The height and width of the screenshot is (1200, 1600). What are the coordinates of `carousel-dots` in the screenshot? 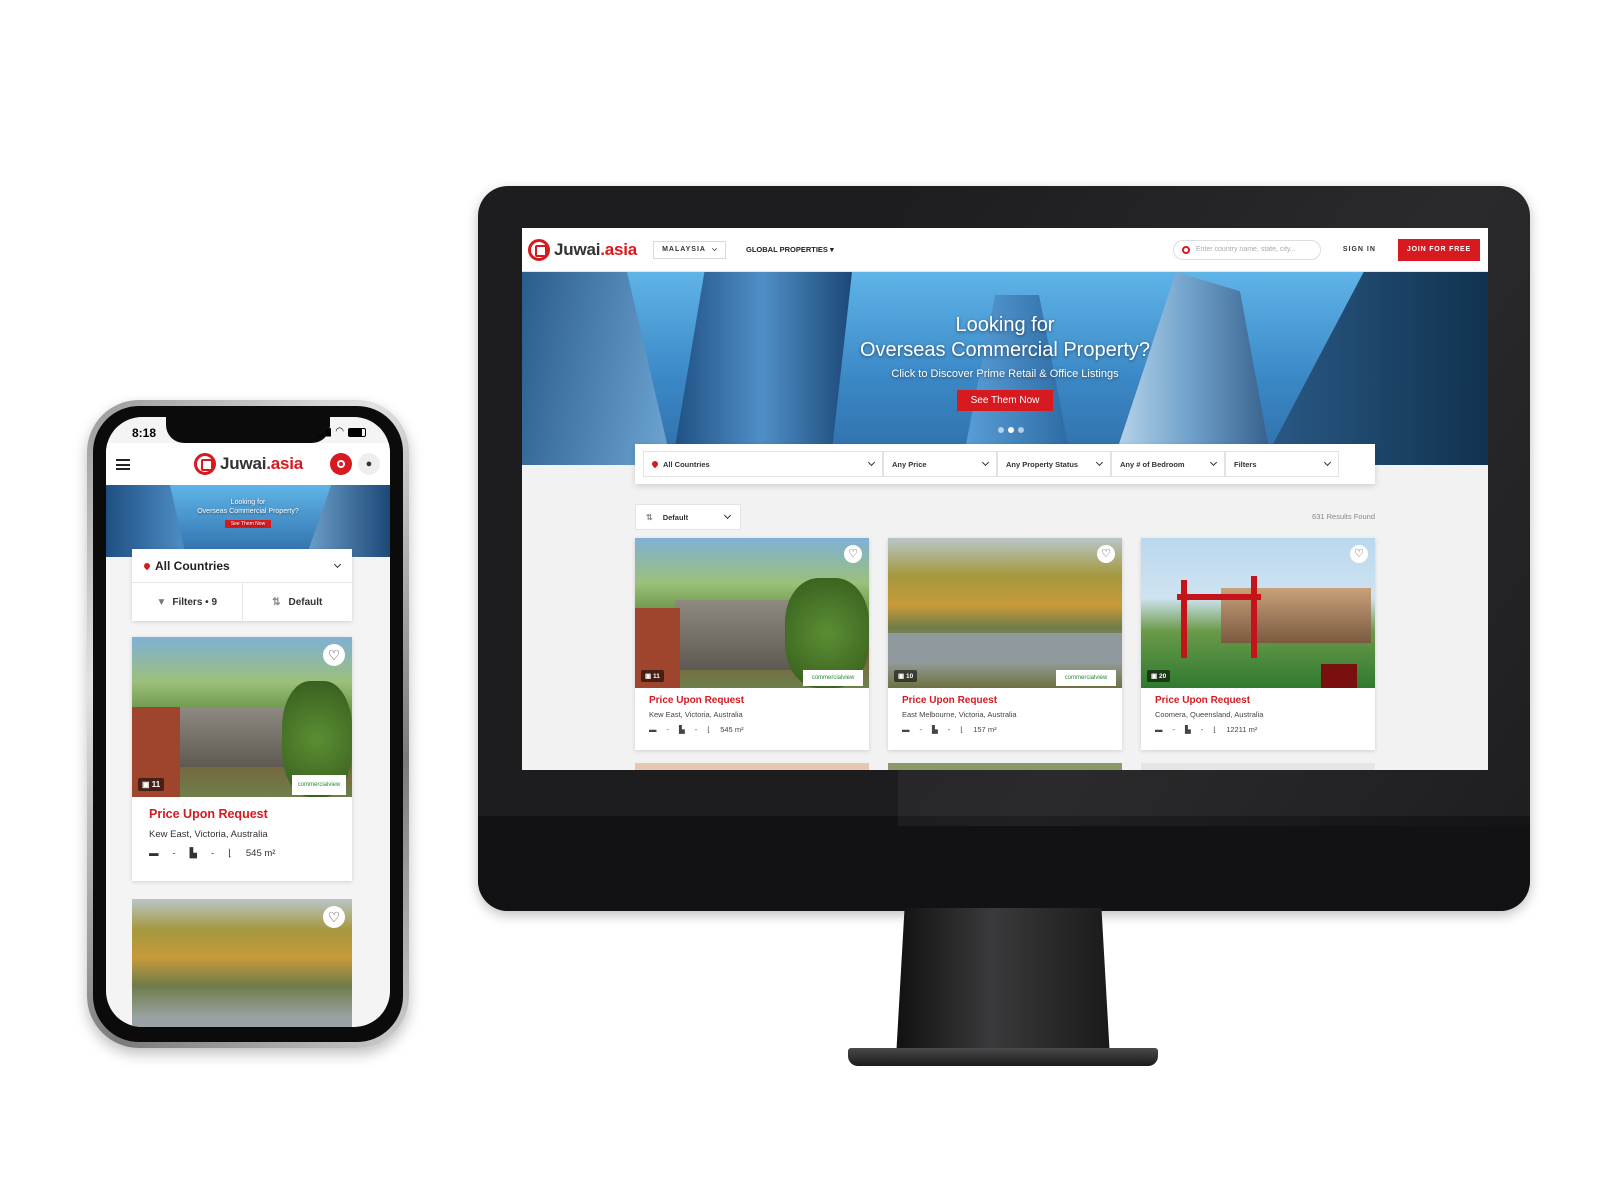 It's located at (1011, 430).